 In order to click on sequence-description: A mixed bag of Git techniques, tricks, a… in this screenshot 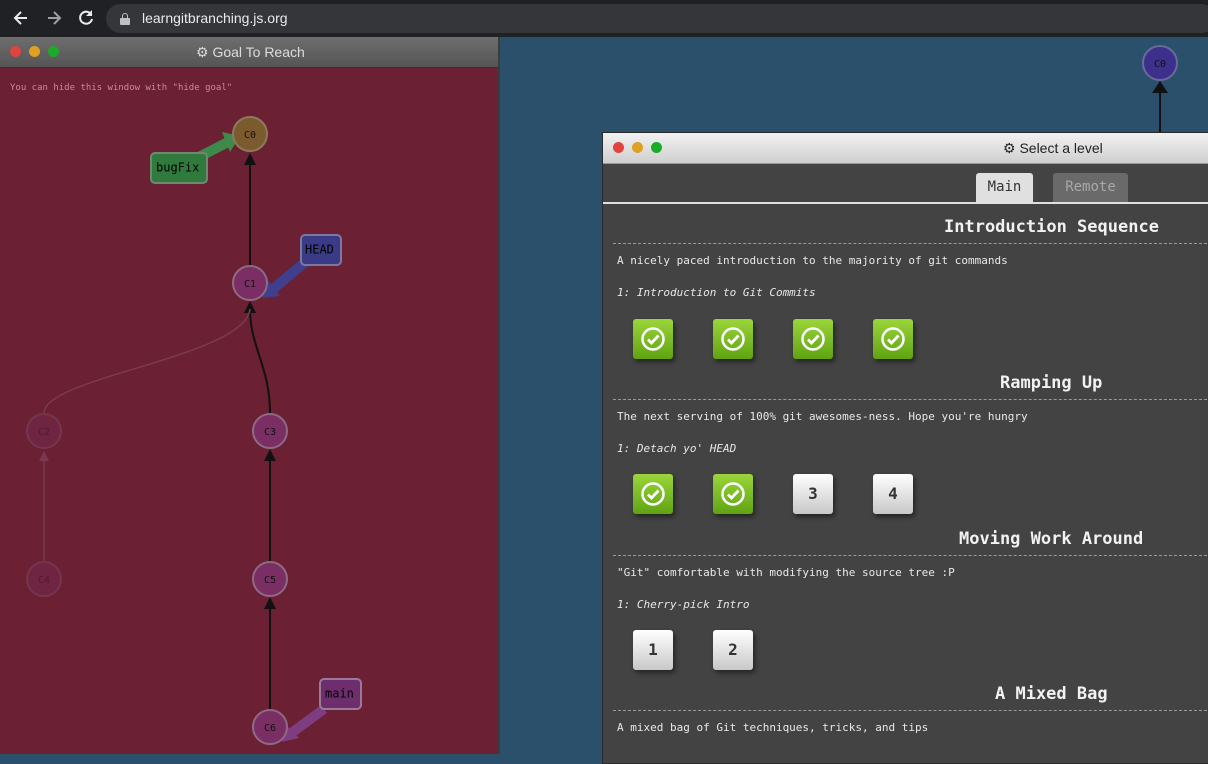, I will do `click(773, 727)`.